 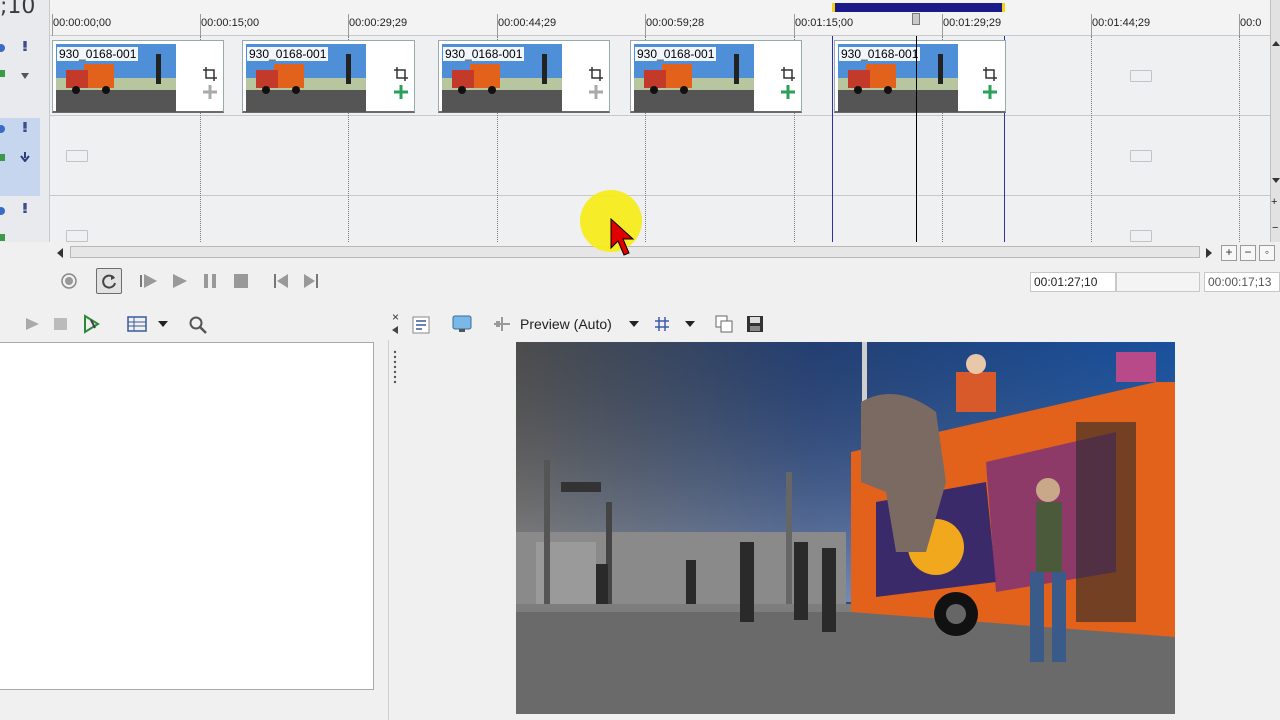 What do you see at coordinates (32, 324) in the screenshot?
I see `play-icon` at bounding box center [32, 324].